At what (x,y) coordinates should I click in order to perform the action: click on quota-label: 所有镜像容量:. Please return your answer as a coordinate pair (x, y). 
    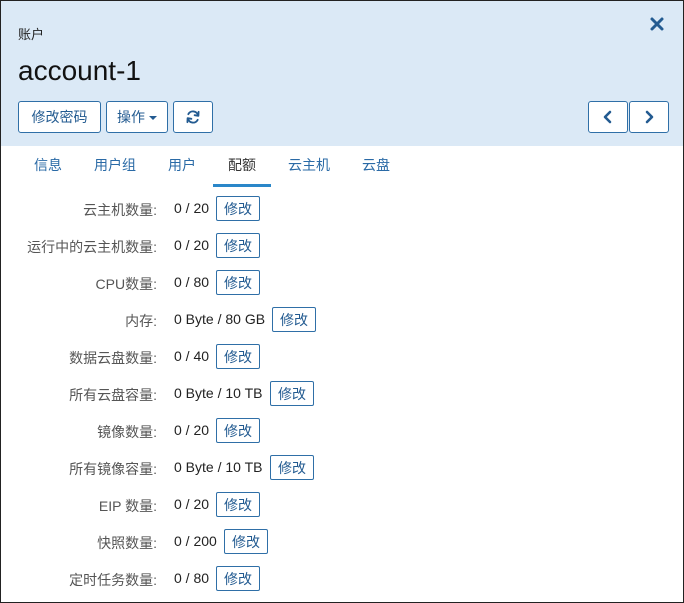
    Looking at the image, I should click on (113, 469).